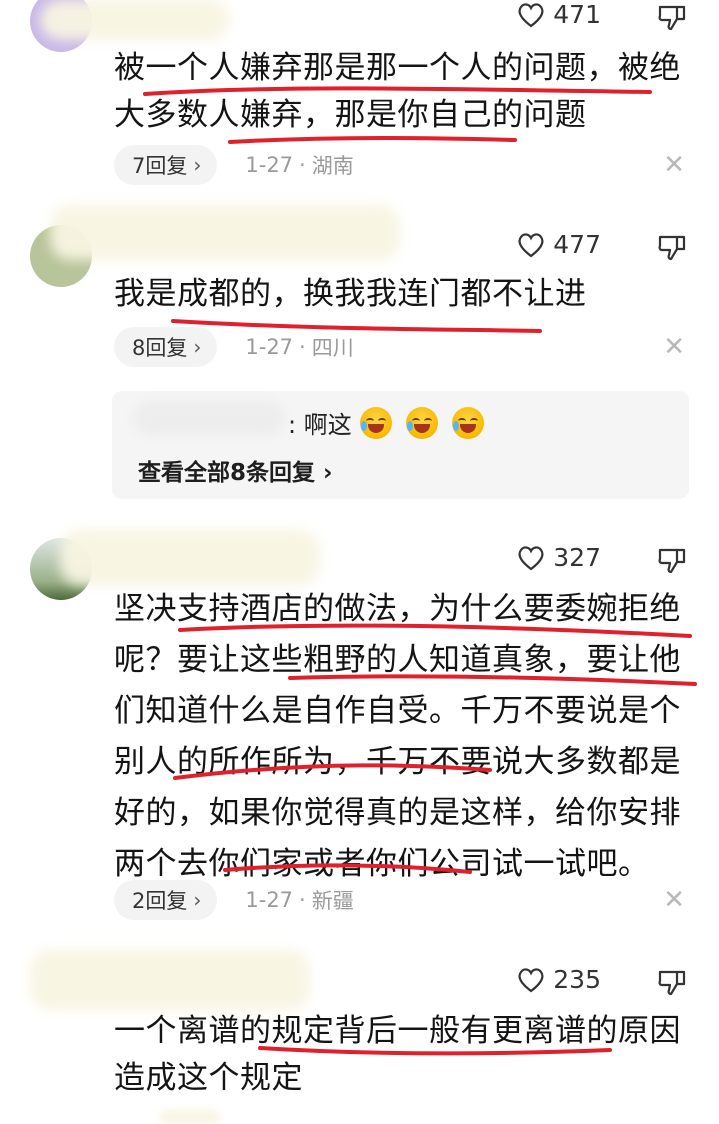 The width and height of the screenshot is (719, 1124). I want to click on replies-button: 7回复 ›, so click(166, 165).